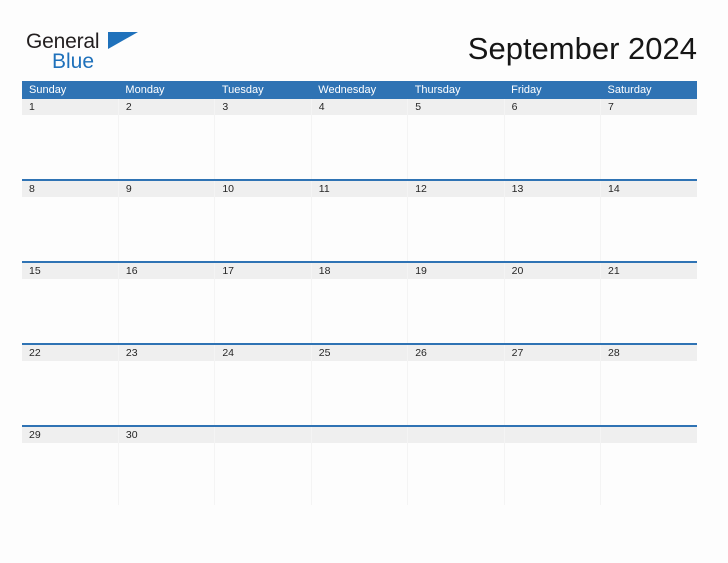 The height and width of the screenshot is (563, 728). I want to click on date-number-cell: 27, so click(553, 352).